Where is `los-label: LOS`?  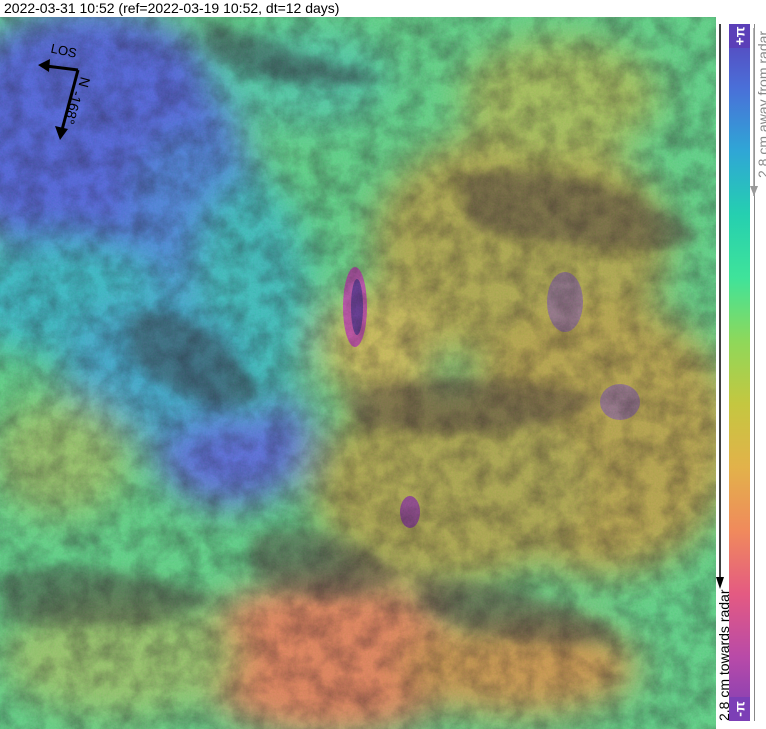 los-label: LOS is located at coordinates (64, 51).